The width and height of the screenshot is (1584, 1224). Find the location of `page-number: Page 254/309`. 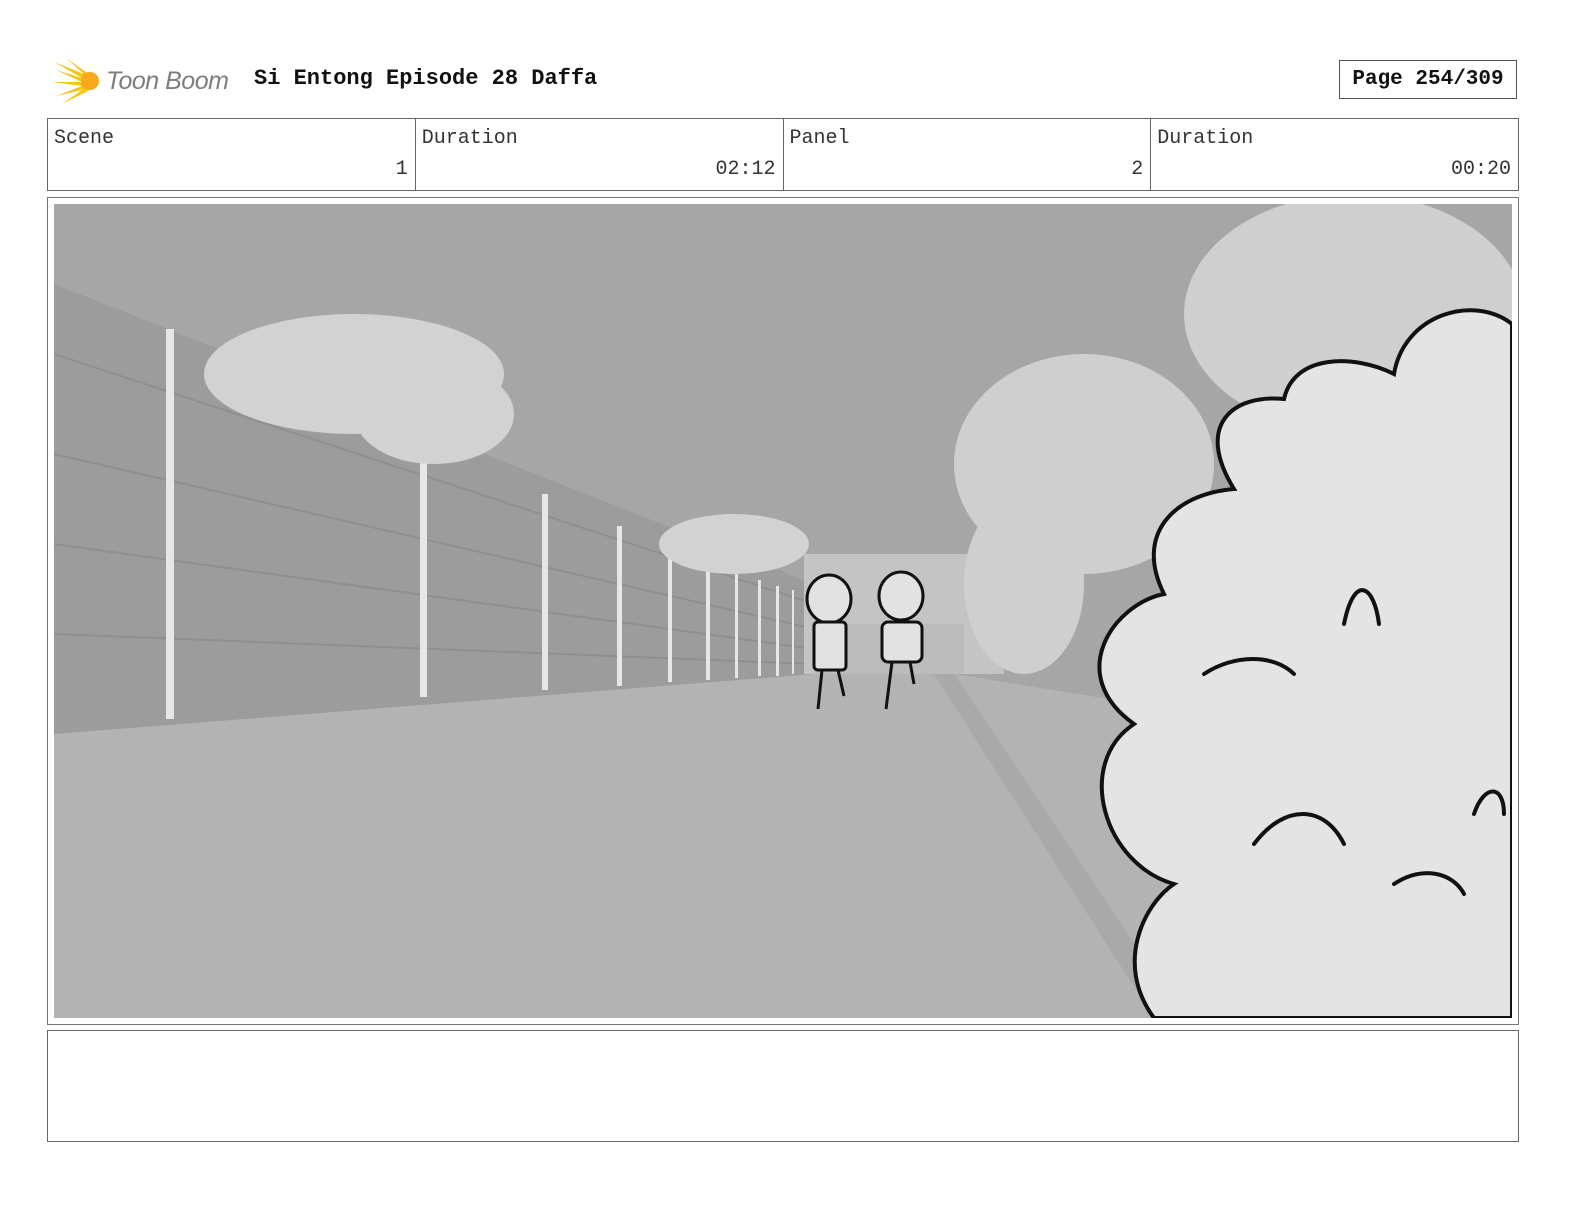

page-number: Page 254/309 is located at coordinates (1428, 79).